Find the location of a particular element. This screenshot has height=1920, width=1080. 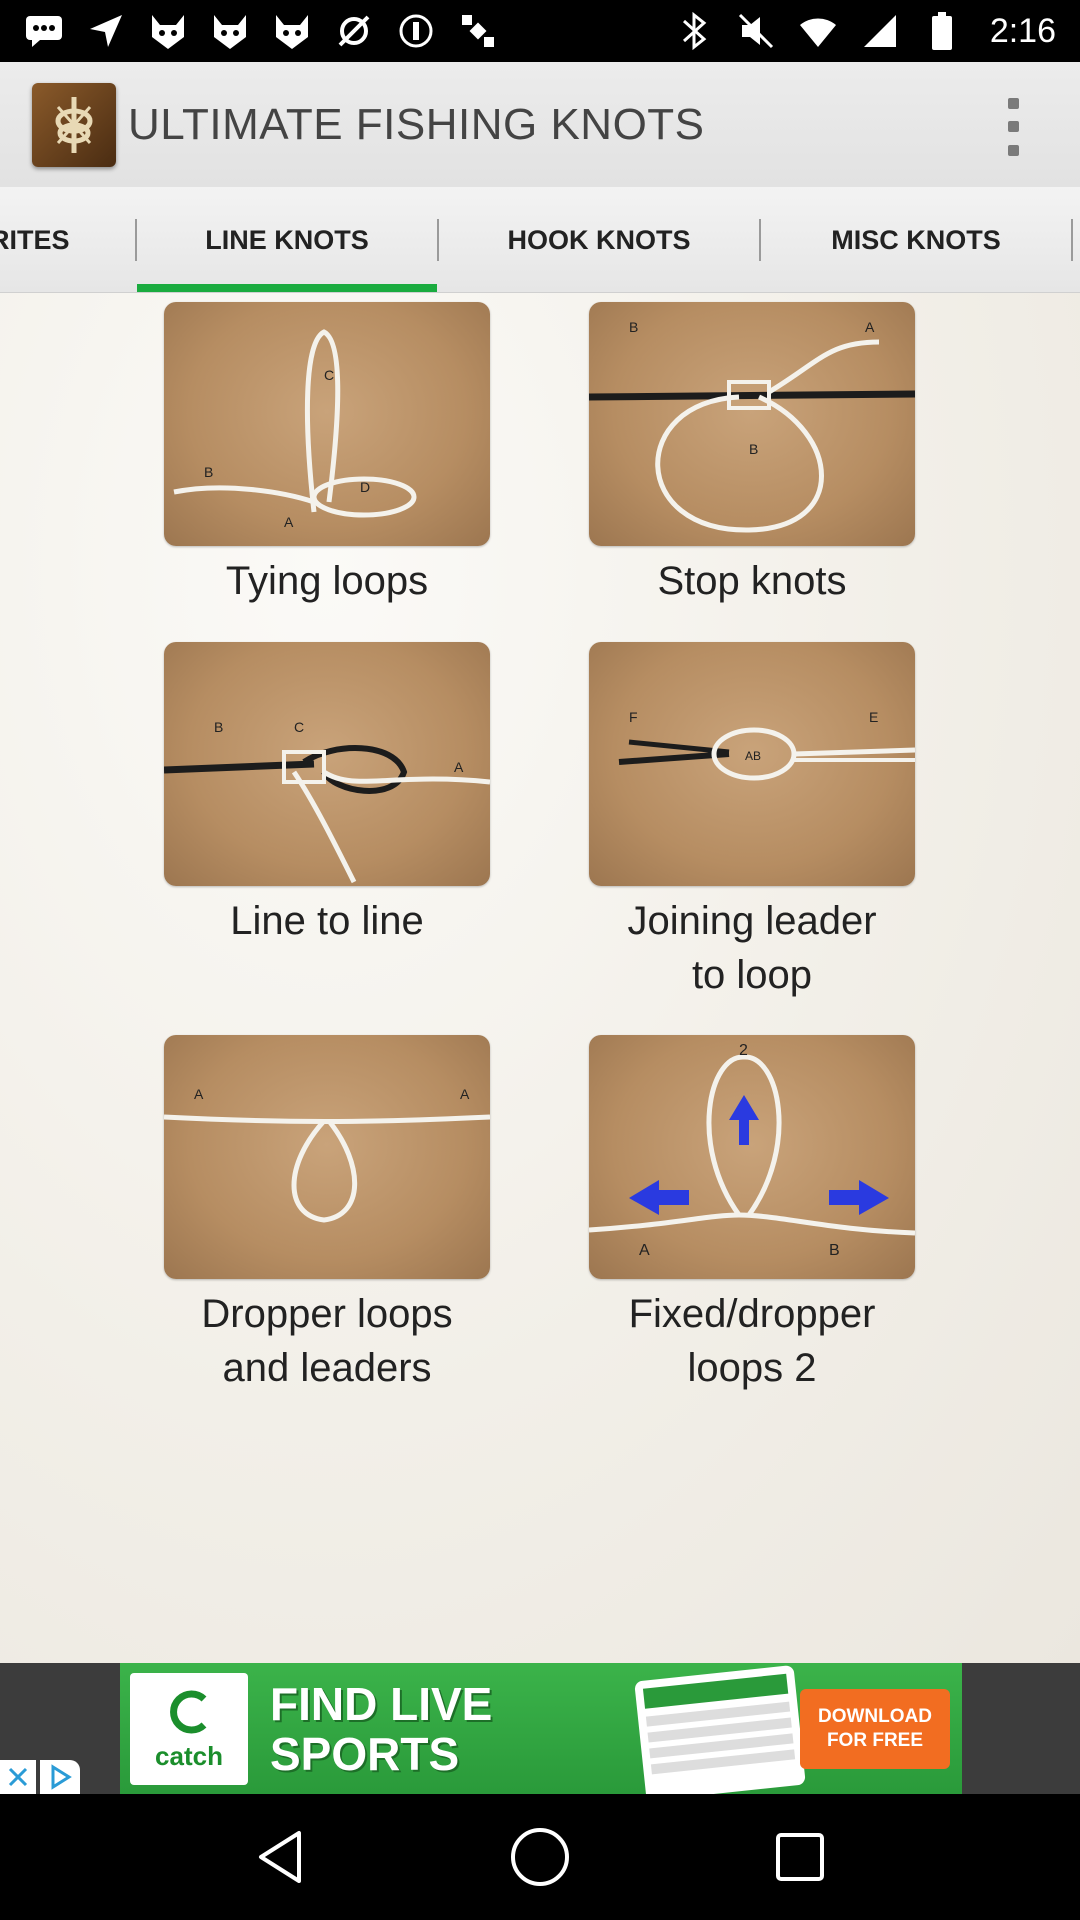

knot-card-stop-knots: B A B Stop knots is located at coordinates (752, 455).